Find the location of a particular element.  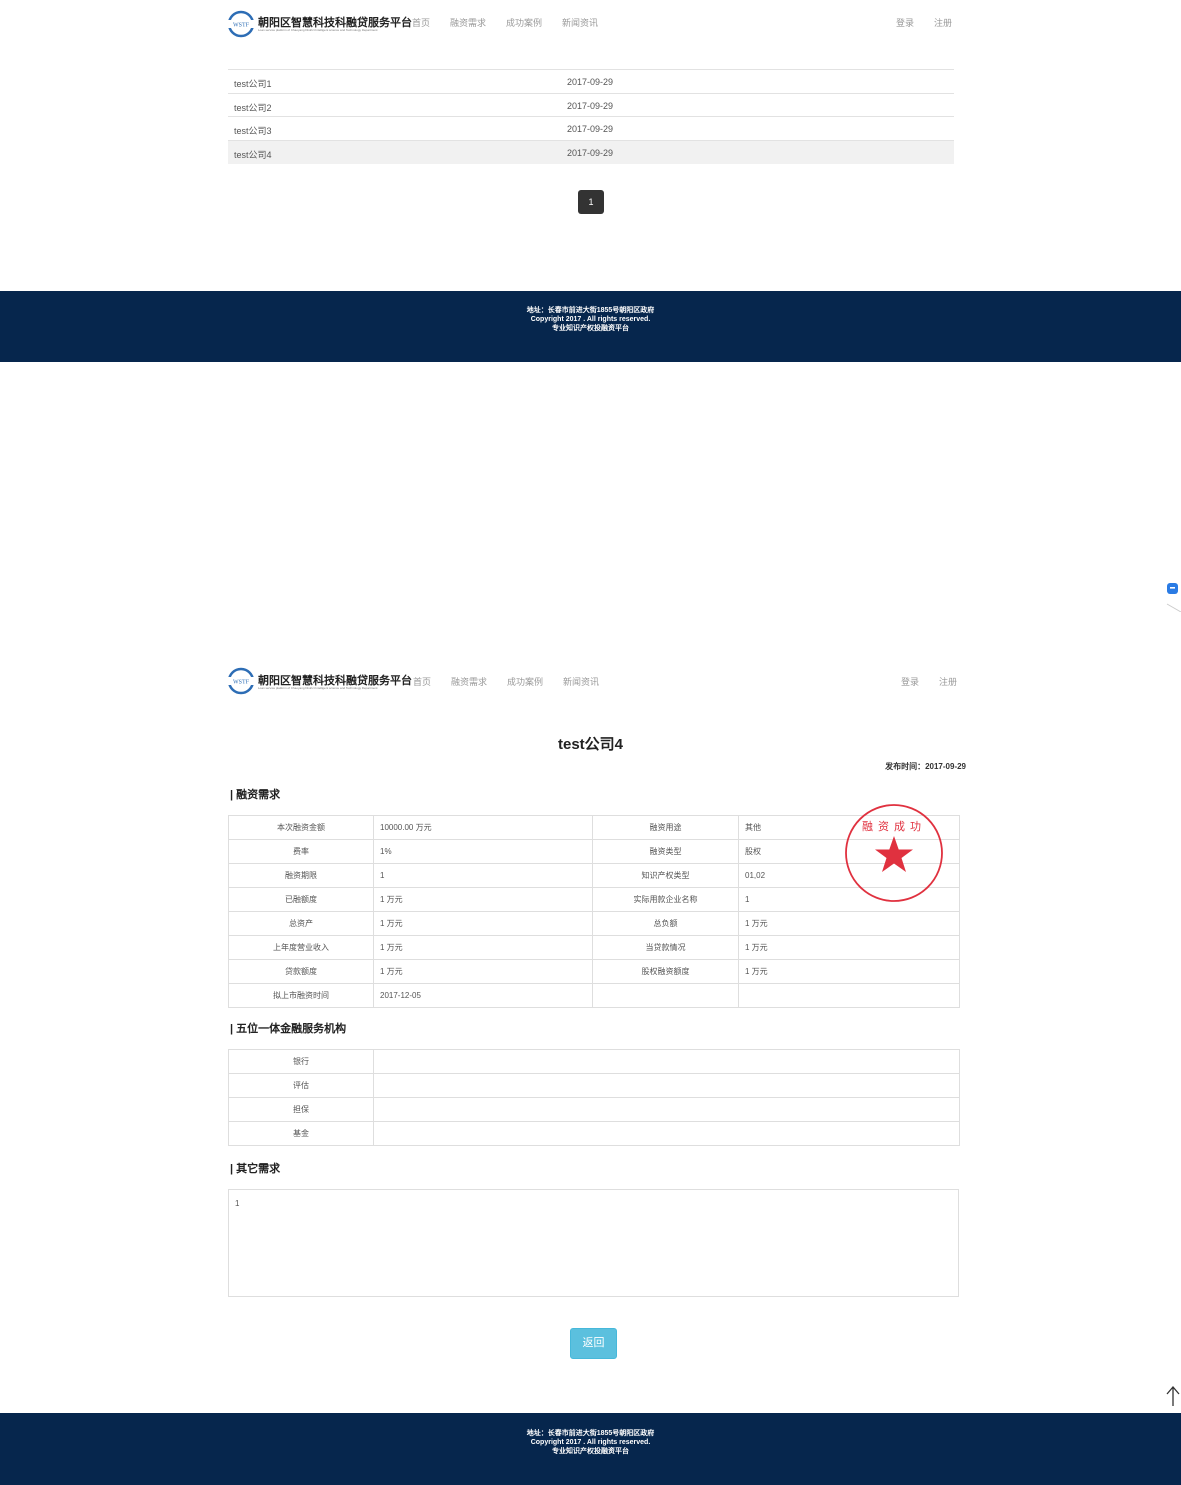

side-chat-widget is located at coordinates (1173, 597).